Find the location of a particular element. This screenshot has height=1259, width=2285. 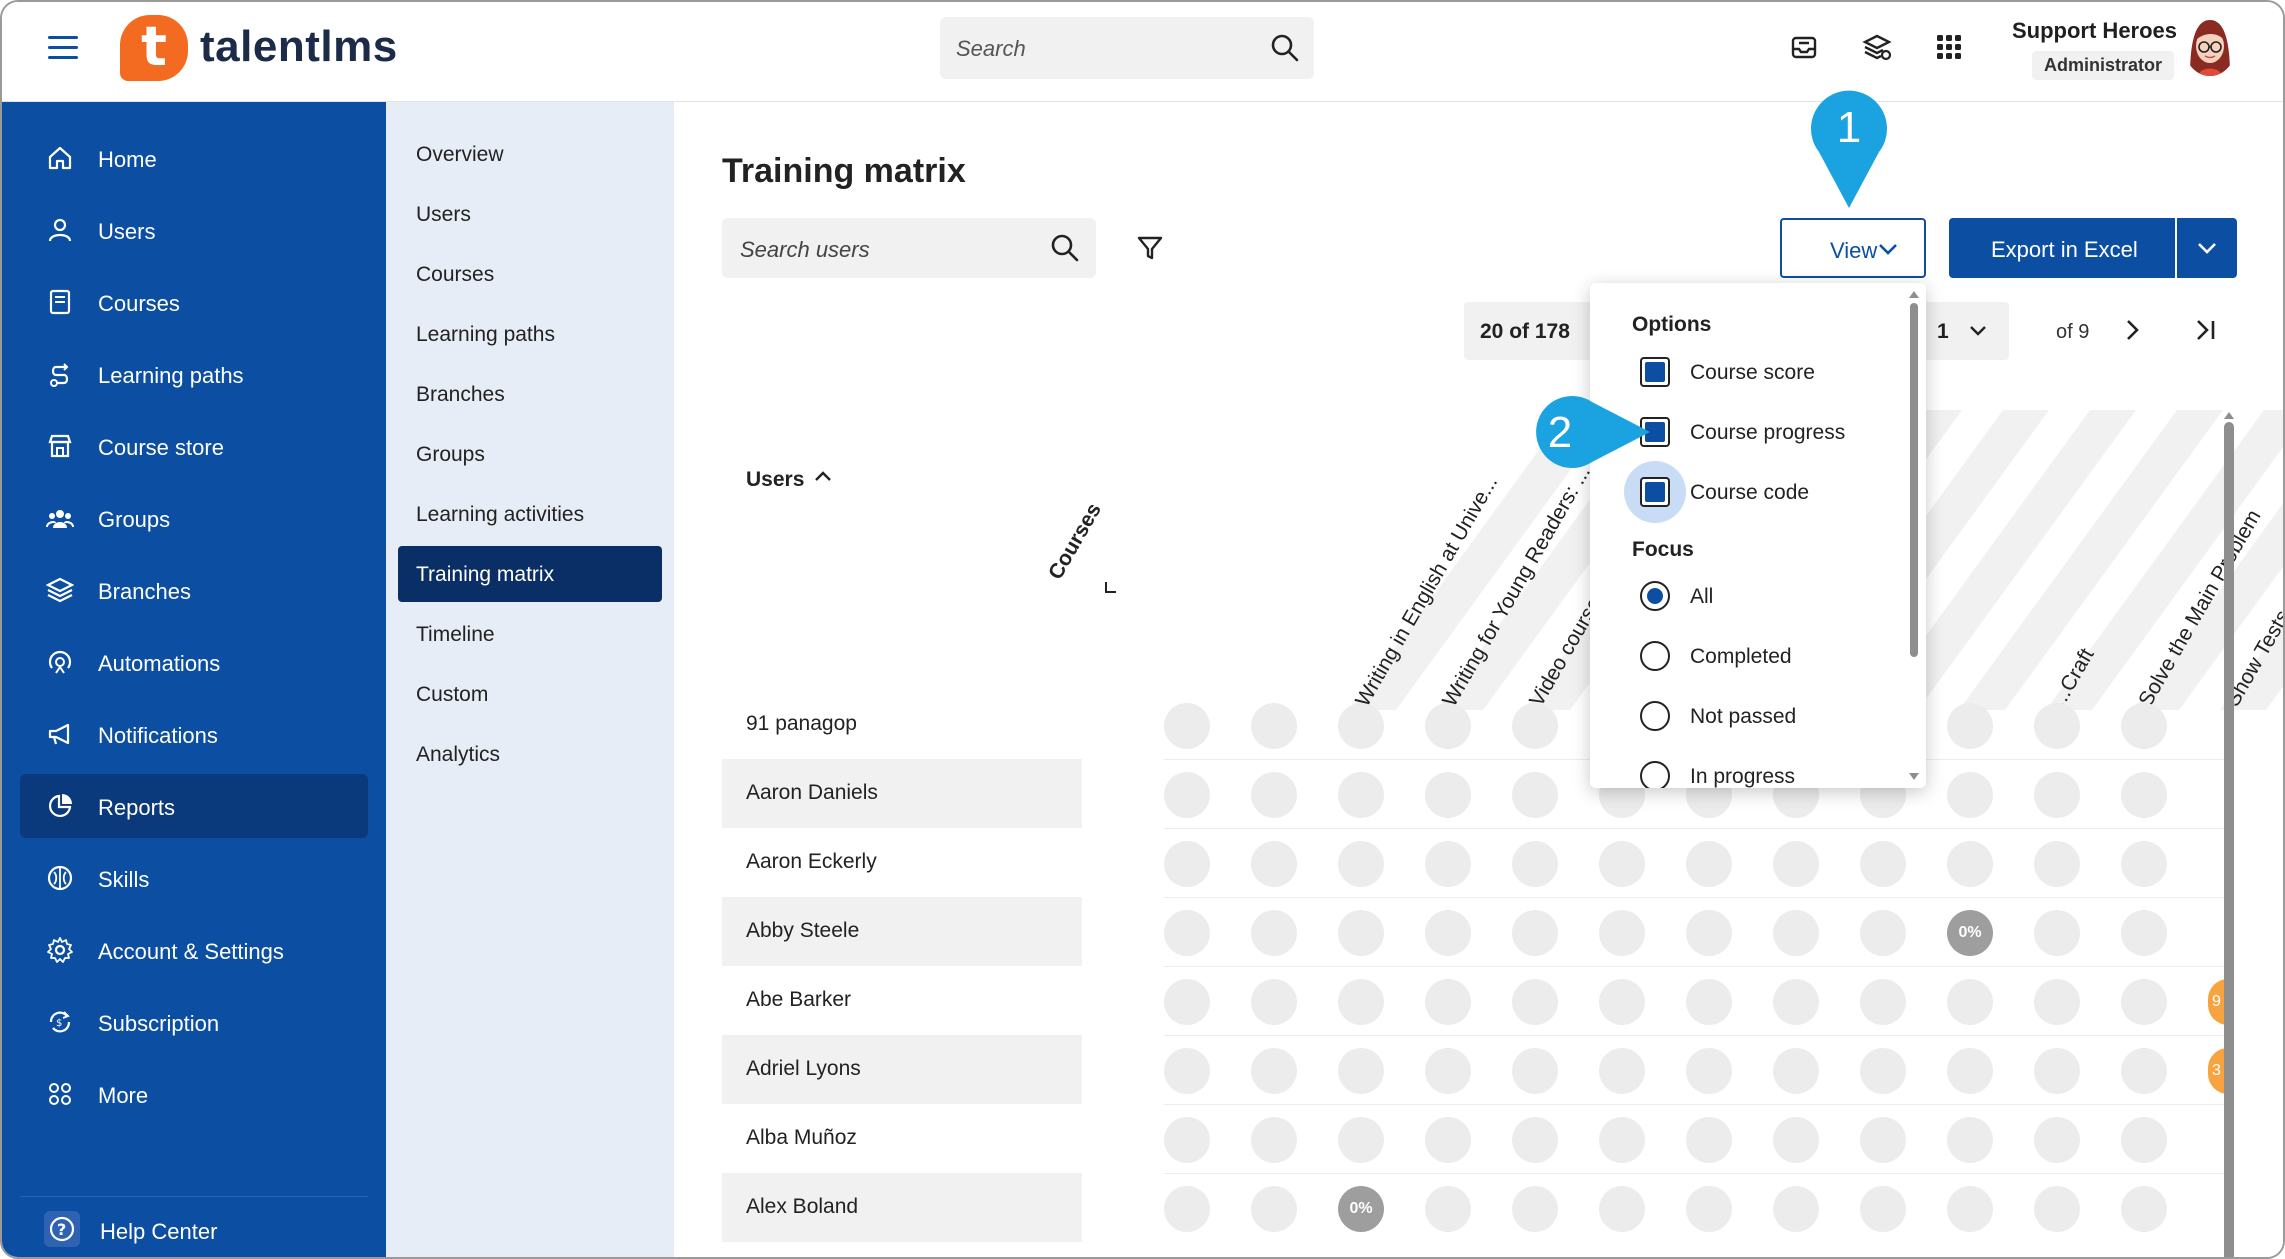

subnav-item-overview: Overview is located at coordinates (530, 154).